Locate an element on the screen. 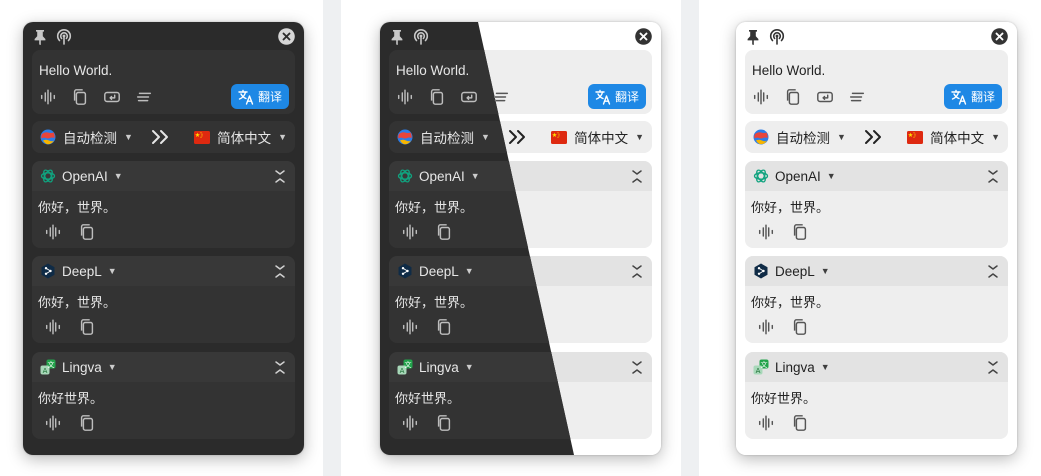 This screenshot has height=476, width=1041. waveform-icon is located at coordinates (48, 97).